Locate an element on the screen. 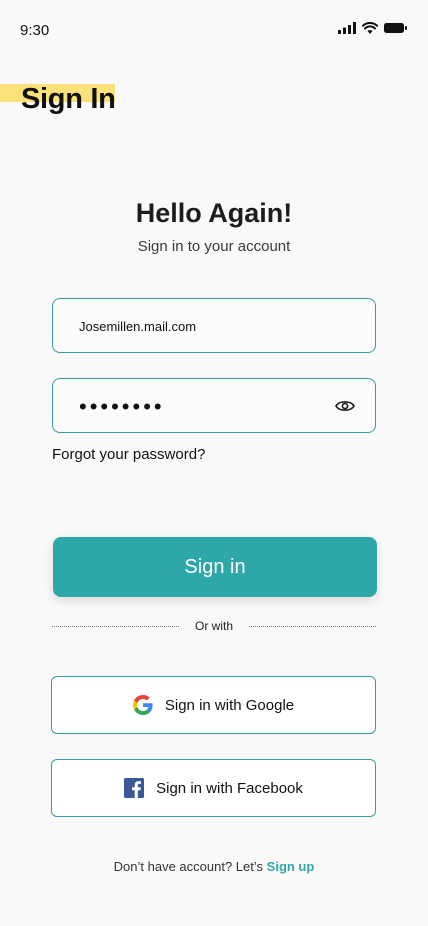  password-field-box is located at coordinates (214, 406).